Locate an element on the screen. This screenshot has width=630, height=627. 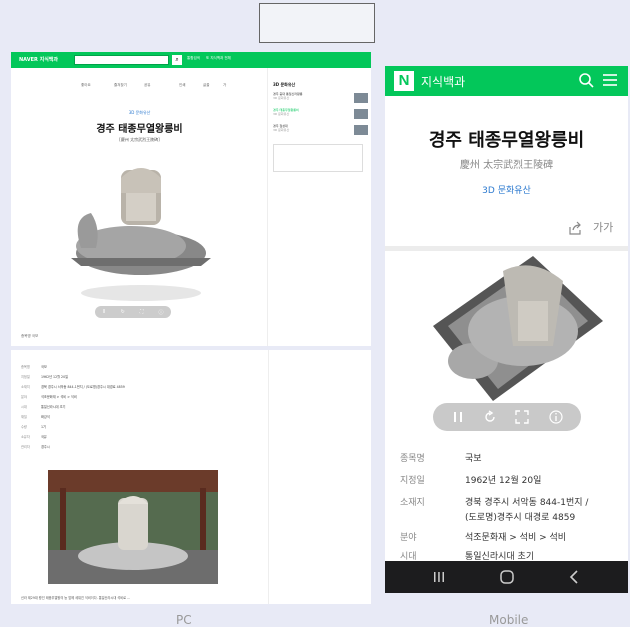
pc-info-row: 시대 통일신라시대 초기 is located at coordinates (43, 407).